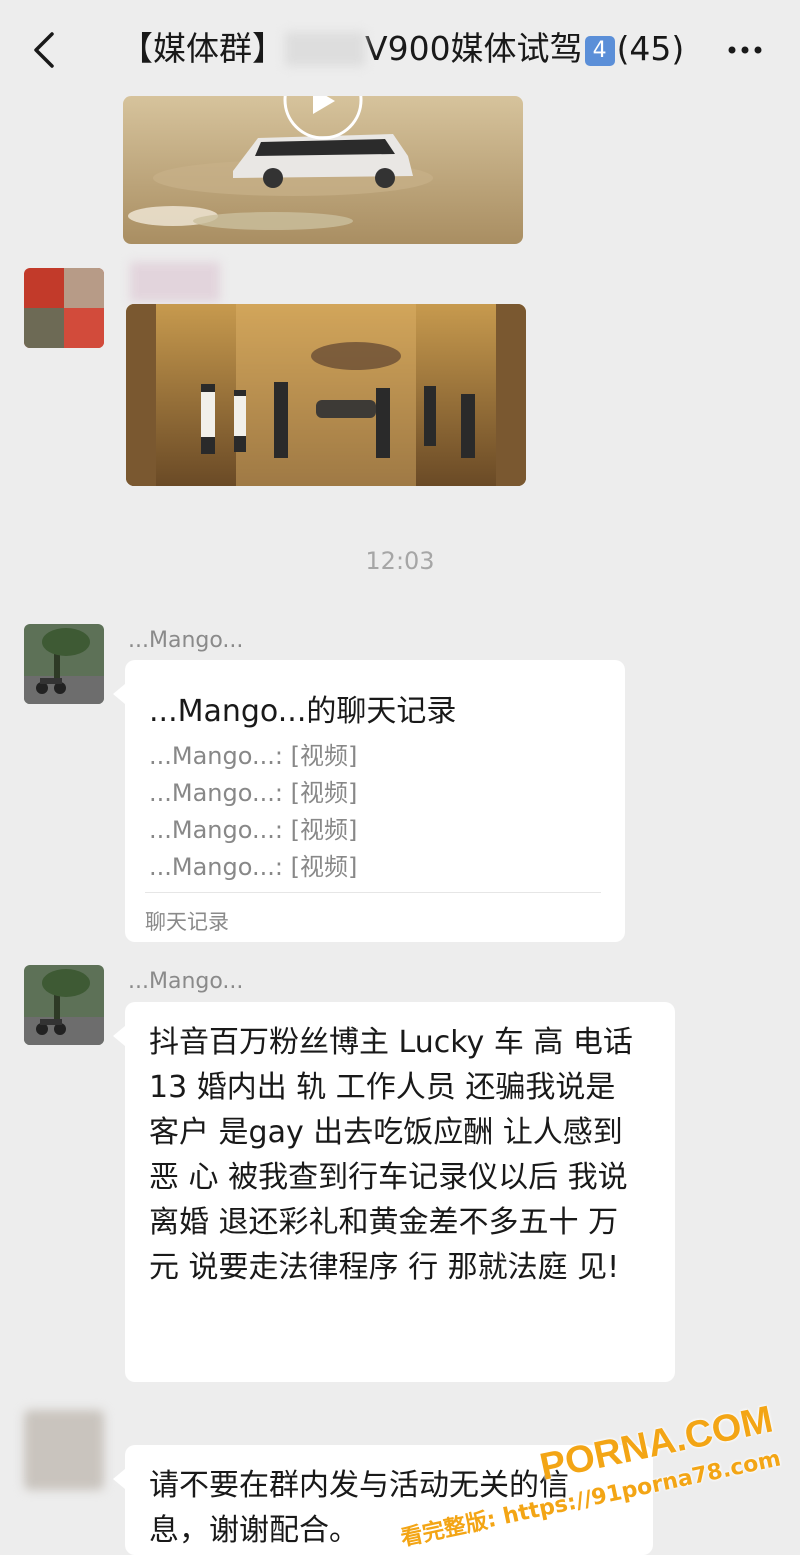  I want to click on chat-record-footer: 聊天记录, so click(187, 922).